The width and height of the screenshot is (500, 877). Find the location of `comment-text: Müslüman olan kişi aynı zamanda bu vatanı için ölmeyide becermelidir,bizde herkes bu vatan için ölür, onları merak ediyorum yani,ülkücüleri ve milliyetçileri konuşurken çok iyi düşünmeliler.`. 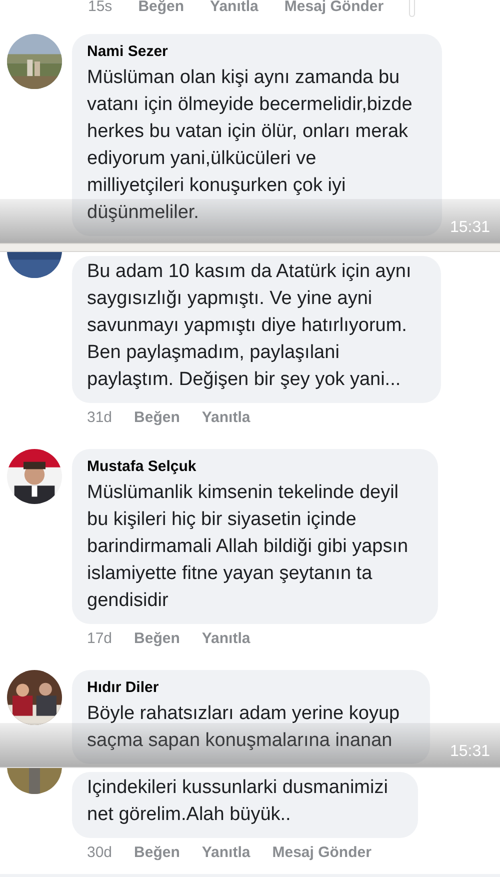

comment-text: Müslüman olan kişi aynı zamanda bu vatanı için ölmeyide becermelidir,bizde herkes bu vatan için ölür, onları merak ediyorum yani,ülkücüleri ve milliyetçileri konuşurken çok iyi düşünmeliler. is located at coordinates (249, 145).